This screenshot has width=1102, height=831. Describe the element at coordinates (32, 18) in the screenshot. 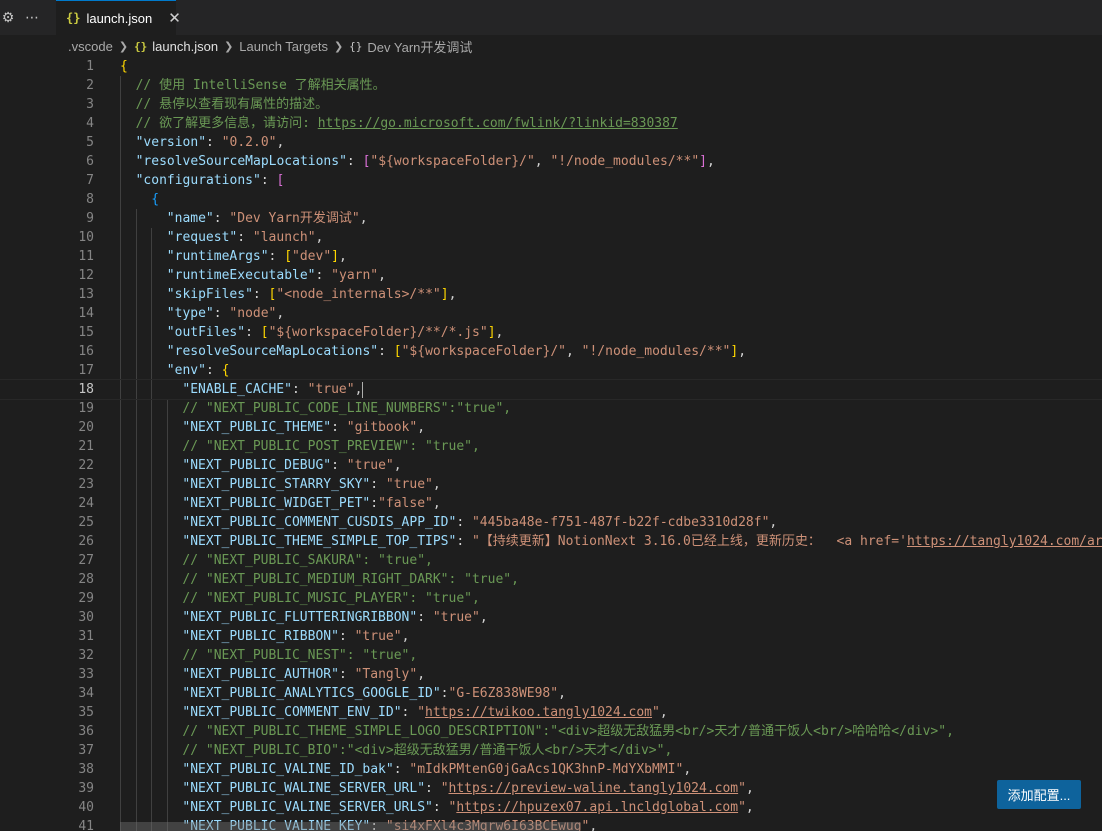

I see `more-actions-icon: ⋯` at that location.